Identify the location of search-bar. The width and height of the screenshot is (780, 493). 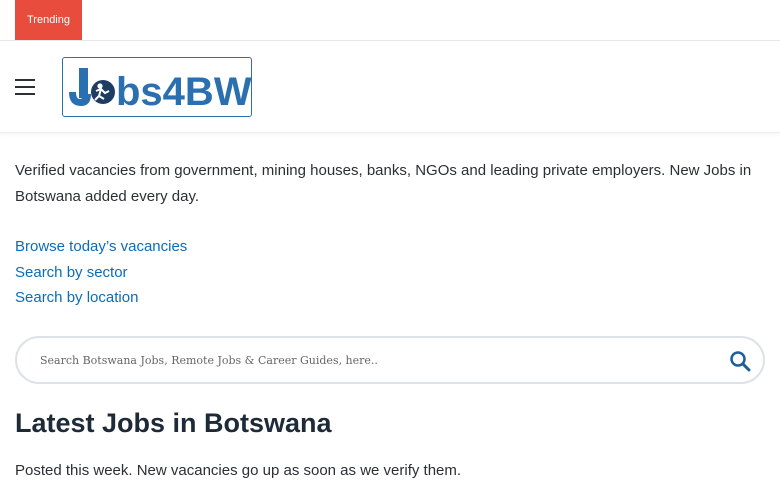
(390, 360).